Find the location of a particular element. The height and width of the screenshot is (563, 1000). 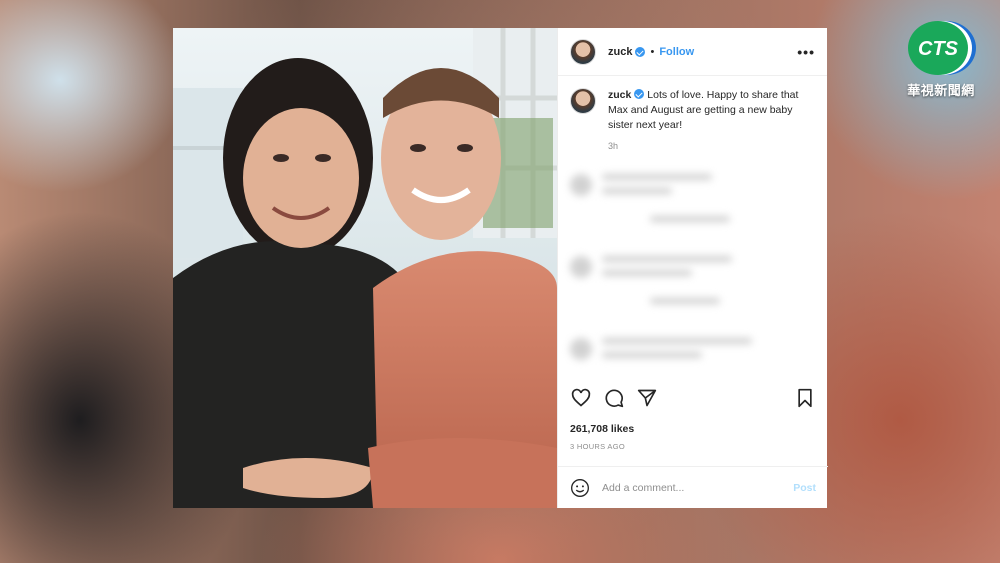

add-comment-bar: Add a comment... Post is located at coordinates (693, 487).